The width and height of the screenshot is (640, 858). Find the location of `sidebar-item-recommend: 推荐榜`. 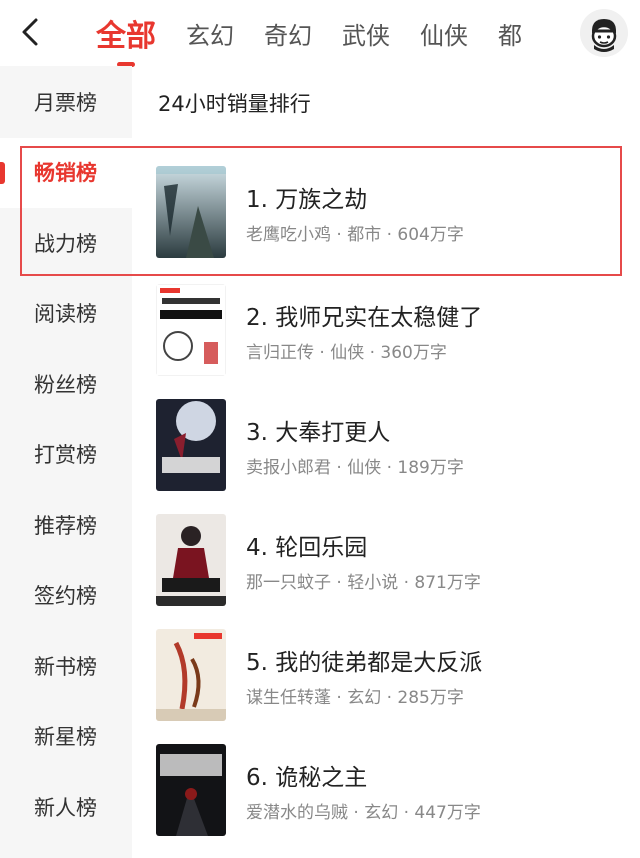

sidebar-item-recommend: 推荐榜 is located at coordinates (66, 526).